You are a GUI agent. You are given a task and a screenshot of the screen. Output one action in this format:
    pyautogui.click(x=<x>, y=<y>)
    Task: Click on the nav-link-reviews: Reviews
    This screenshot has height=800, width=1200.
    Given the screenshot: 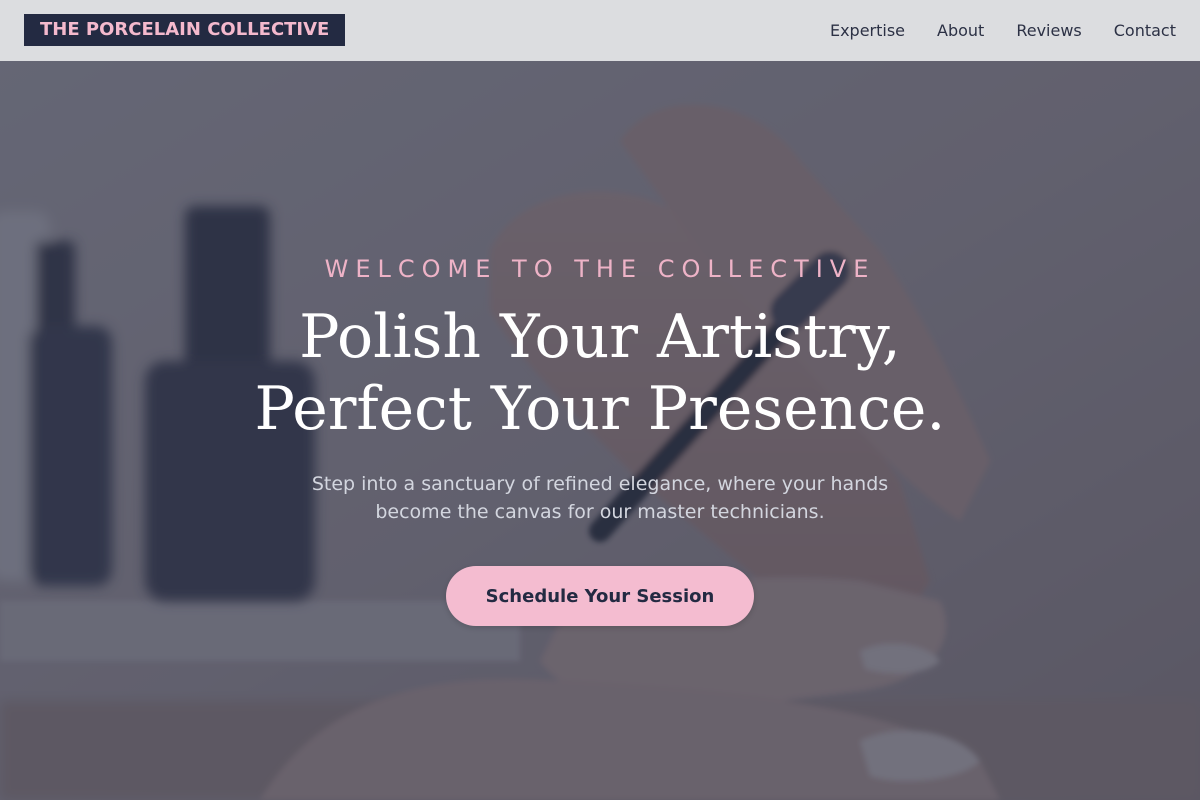 What is the action you would take?
    pyautogui.click(x=1048, y=30)
    